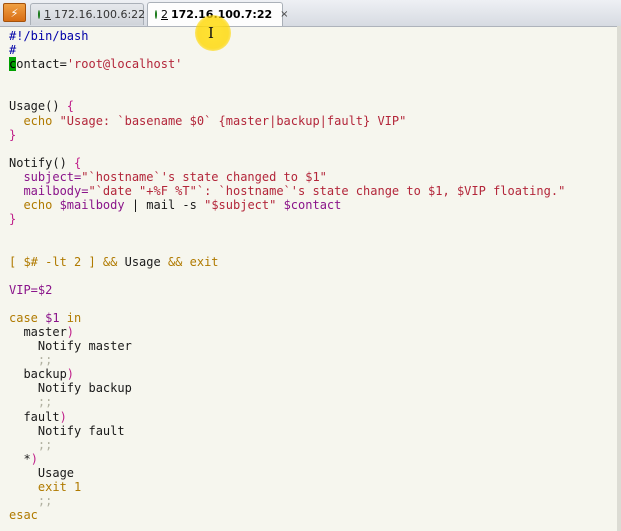 This screenshot has width=621, height=531. I want to click on tab-session-1: 1 172.16.100.6:22, so click(88, 14).